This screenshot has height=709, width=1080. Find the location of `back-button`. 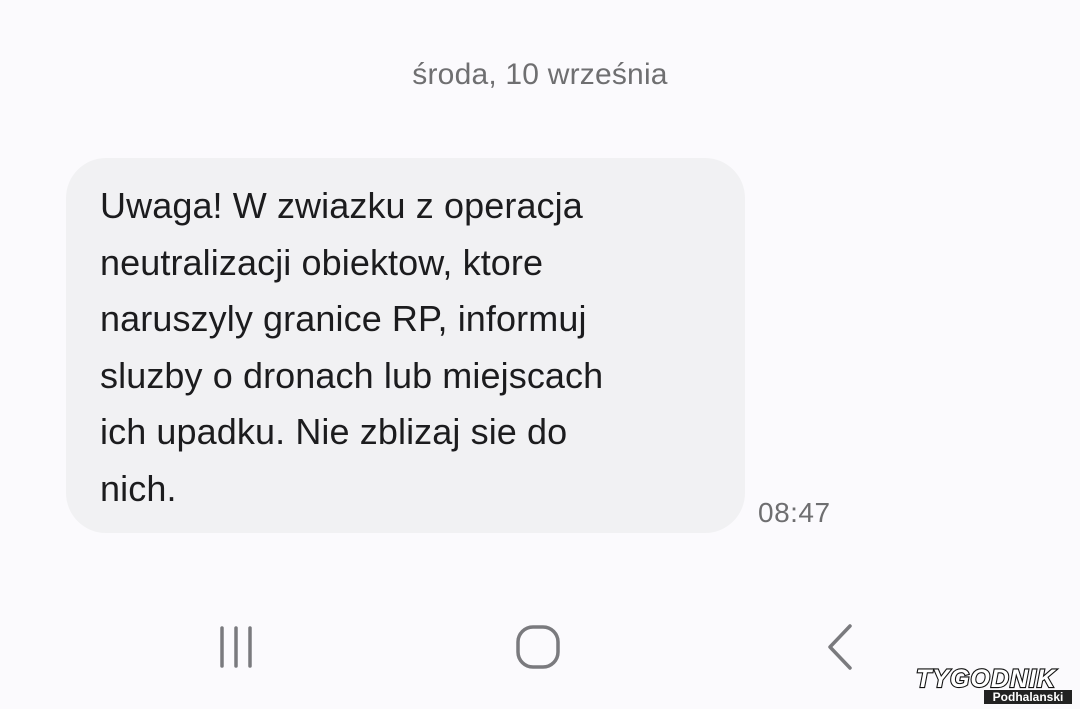

back-button is located at coordinates (840, 647).